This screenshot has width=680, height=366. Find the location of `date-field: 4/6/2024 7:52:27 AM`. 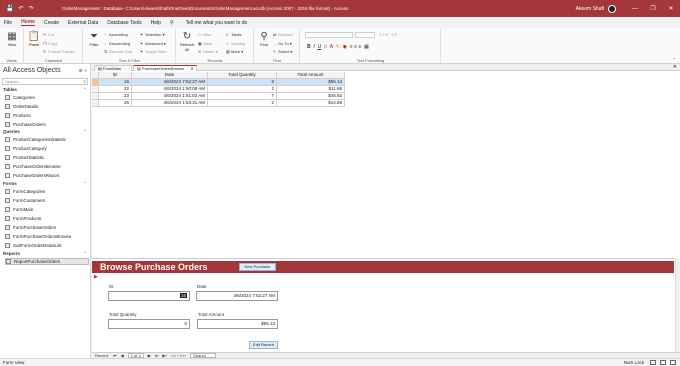

date-field: 4/6/2024 7:52:27 AM is located at coordinates (237, 296).